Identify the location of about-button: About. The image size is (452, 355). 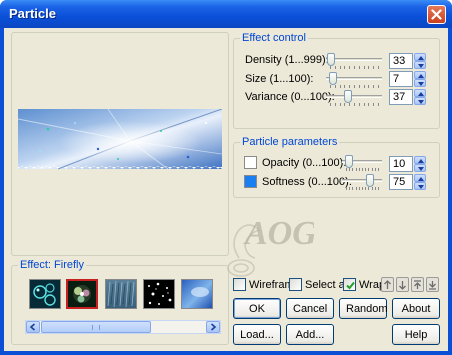
(416, 308).